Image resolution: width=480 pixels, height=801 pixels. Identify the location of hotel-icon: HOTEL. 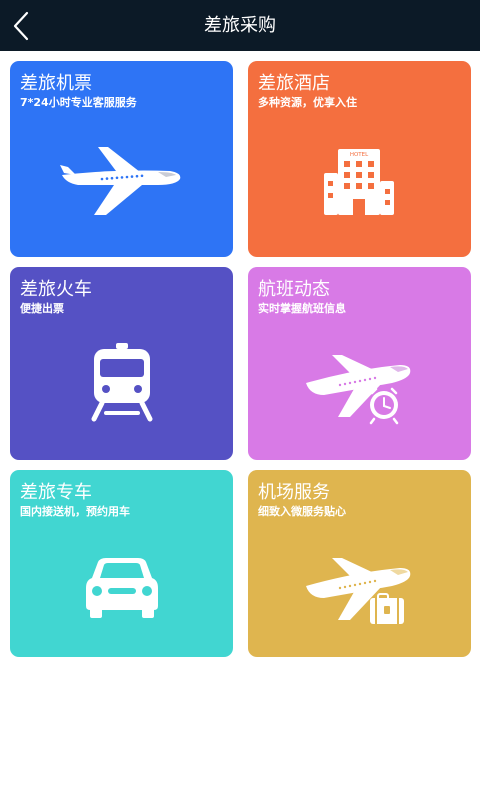
(359, 182).